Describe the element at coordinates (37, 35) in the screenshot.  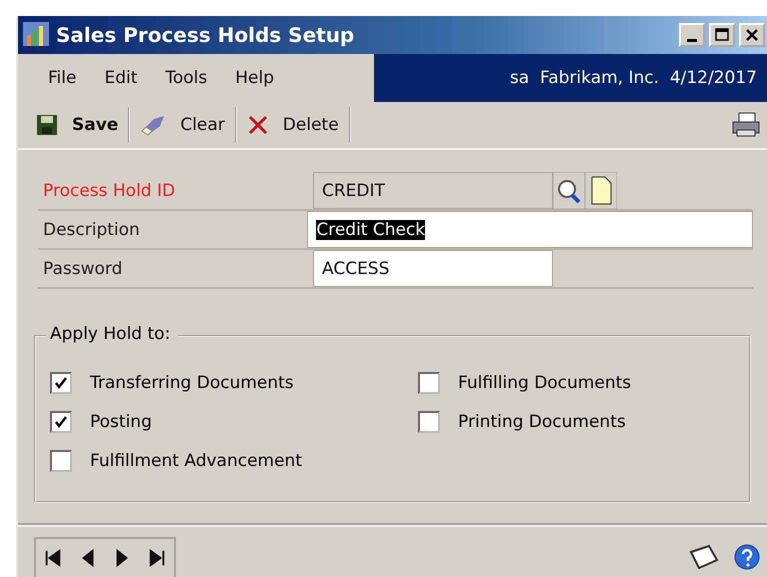
I see `app-icon` at that location.